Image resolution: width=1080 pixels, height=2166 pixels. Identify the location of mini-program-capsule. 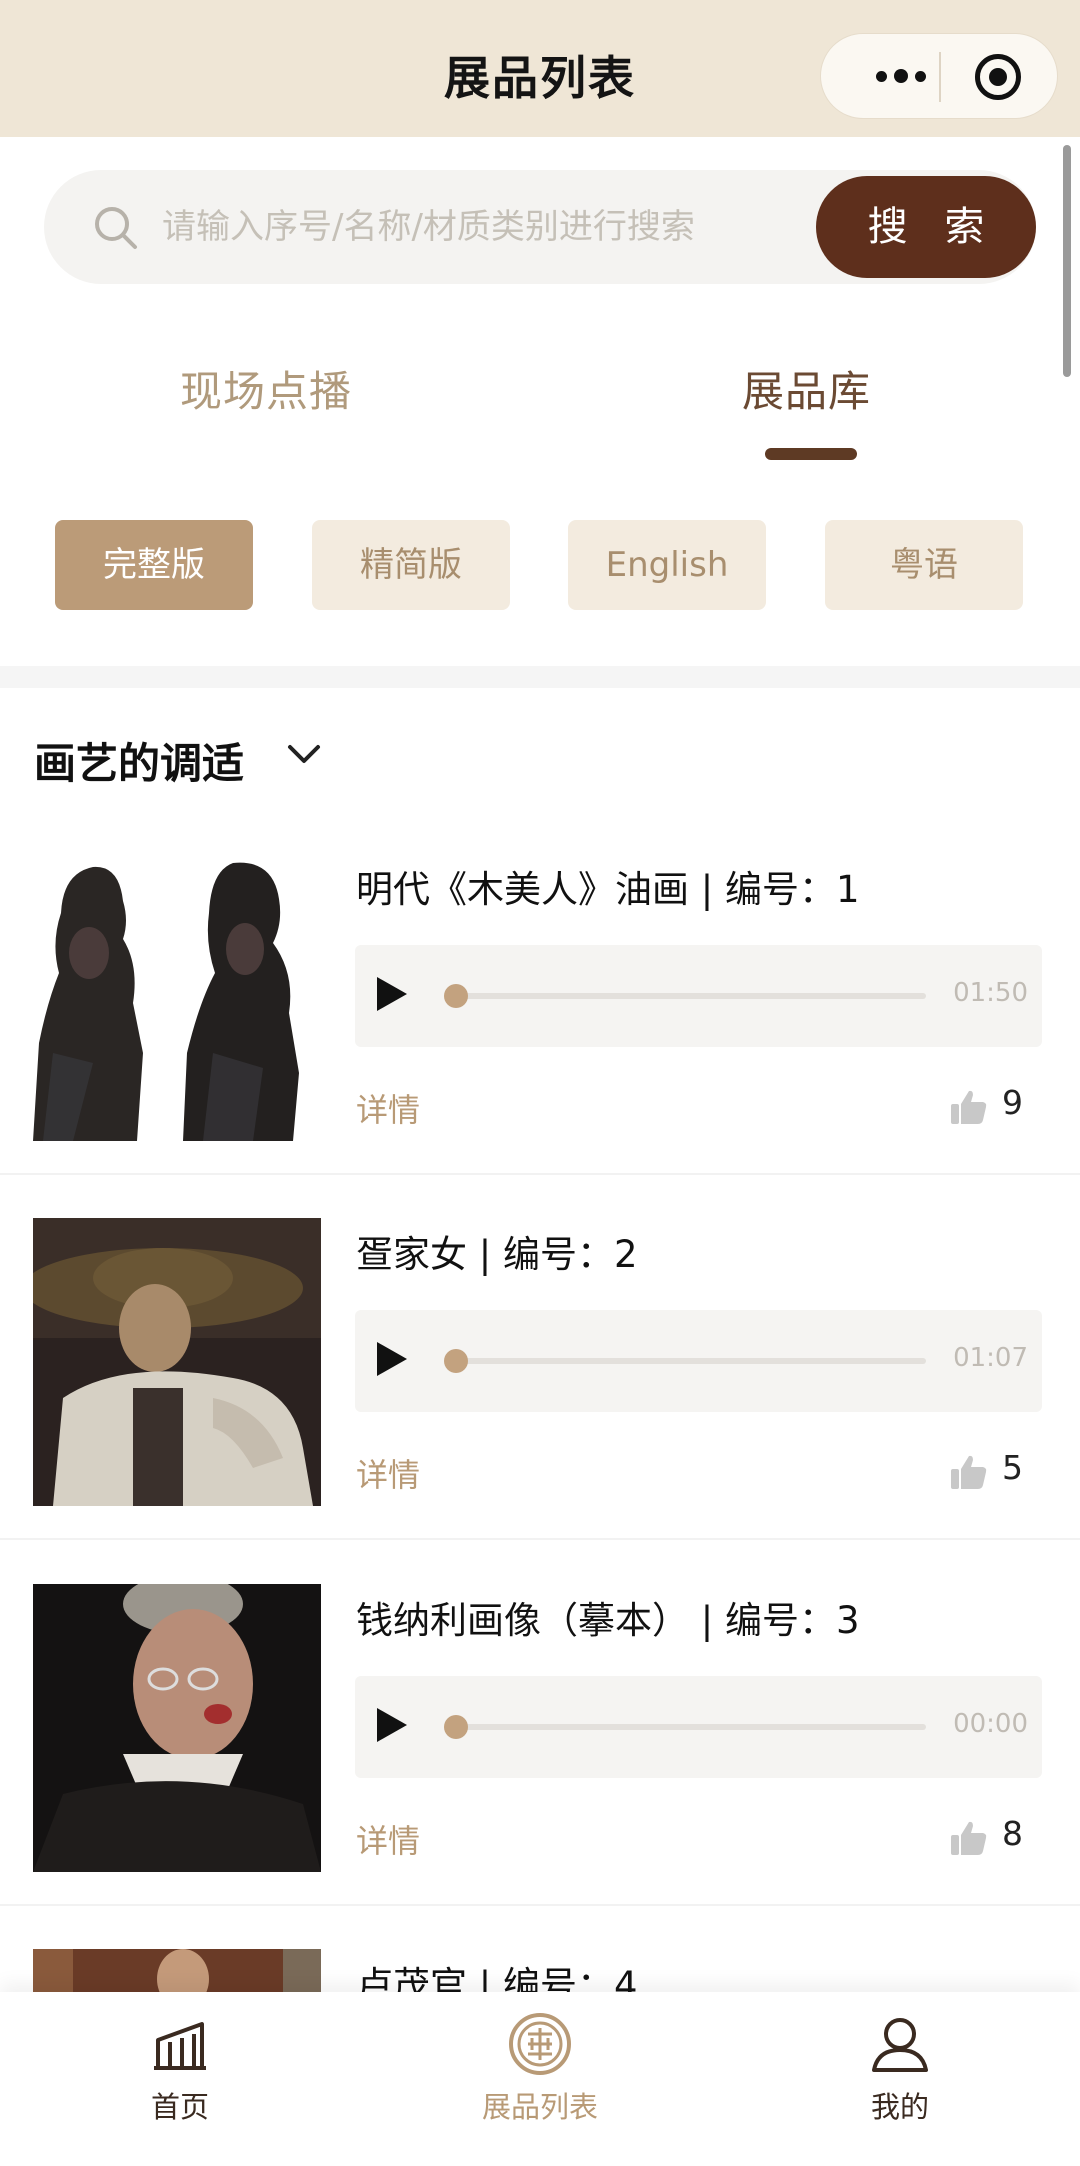
(939, 76).